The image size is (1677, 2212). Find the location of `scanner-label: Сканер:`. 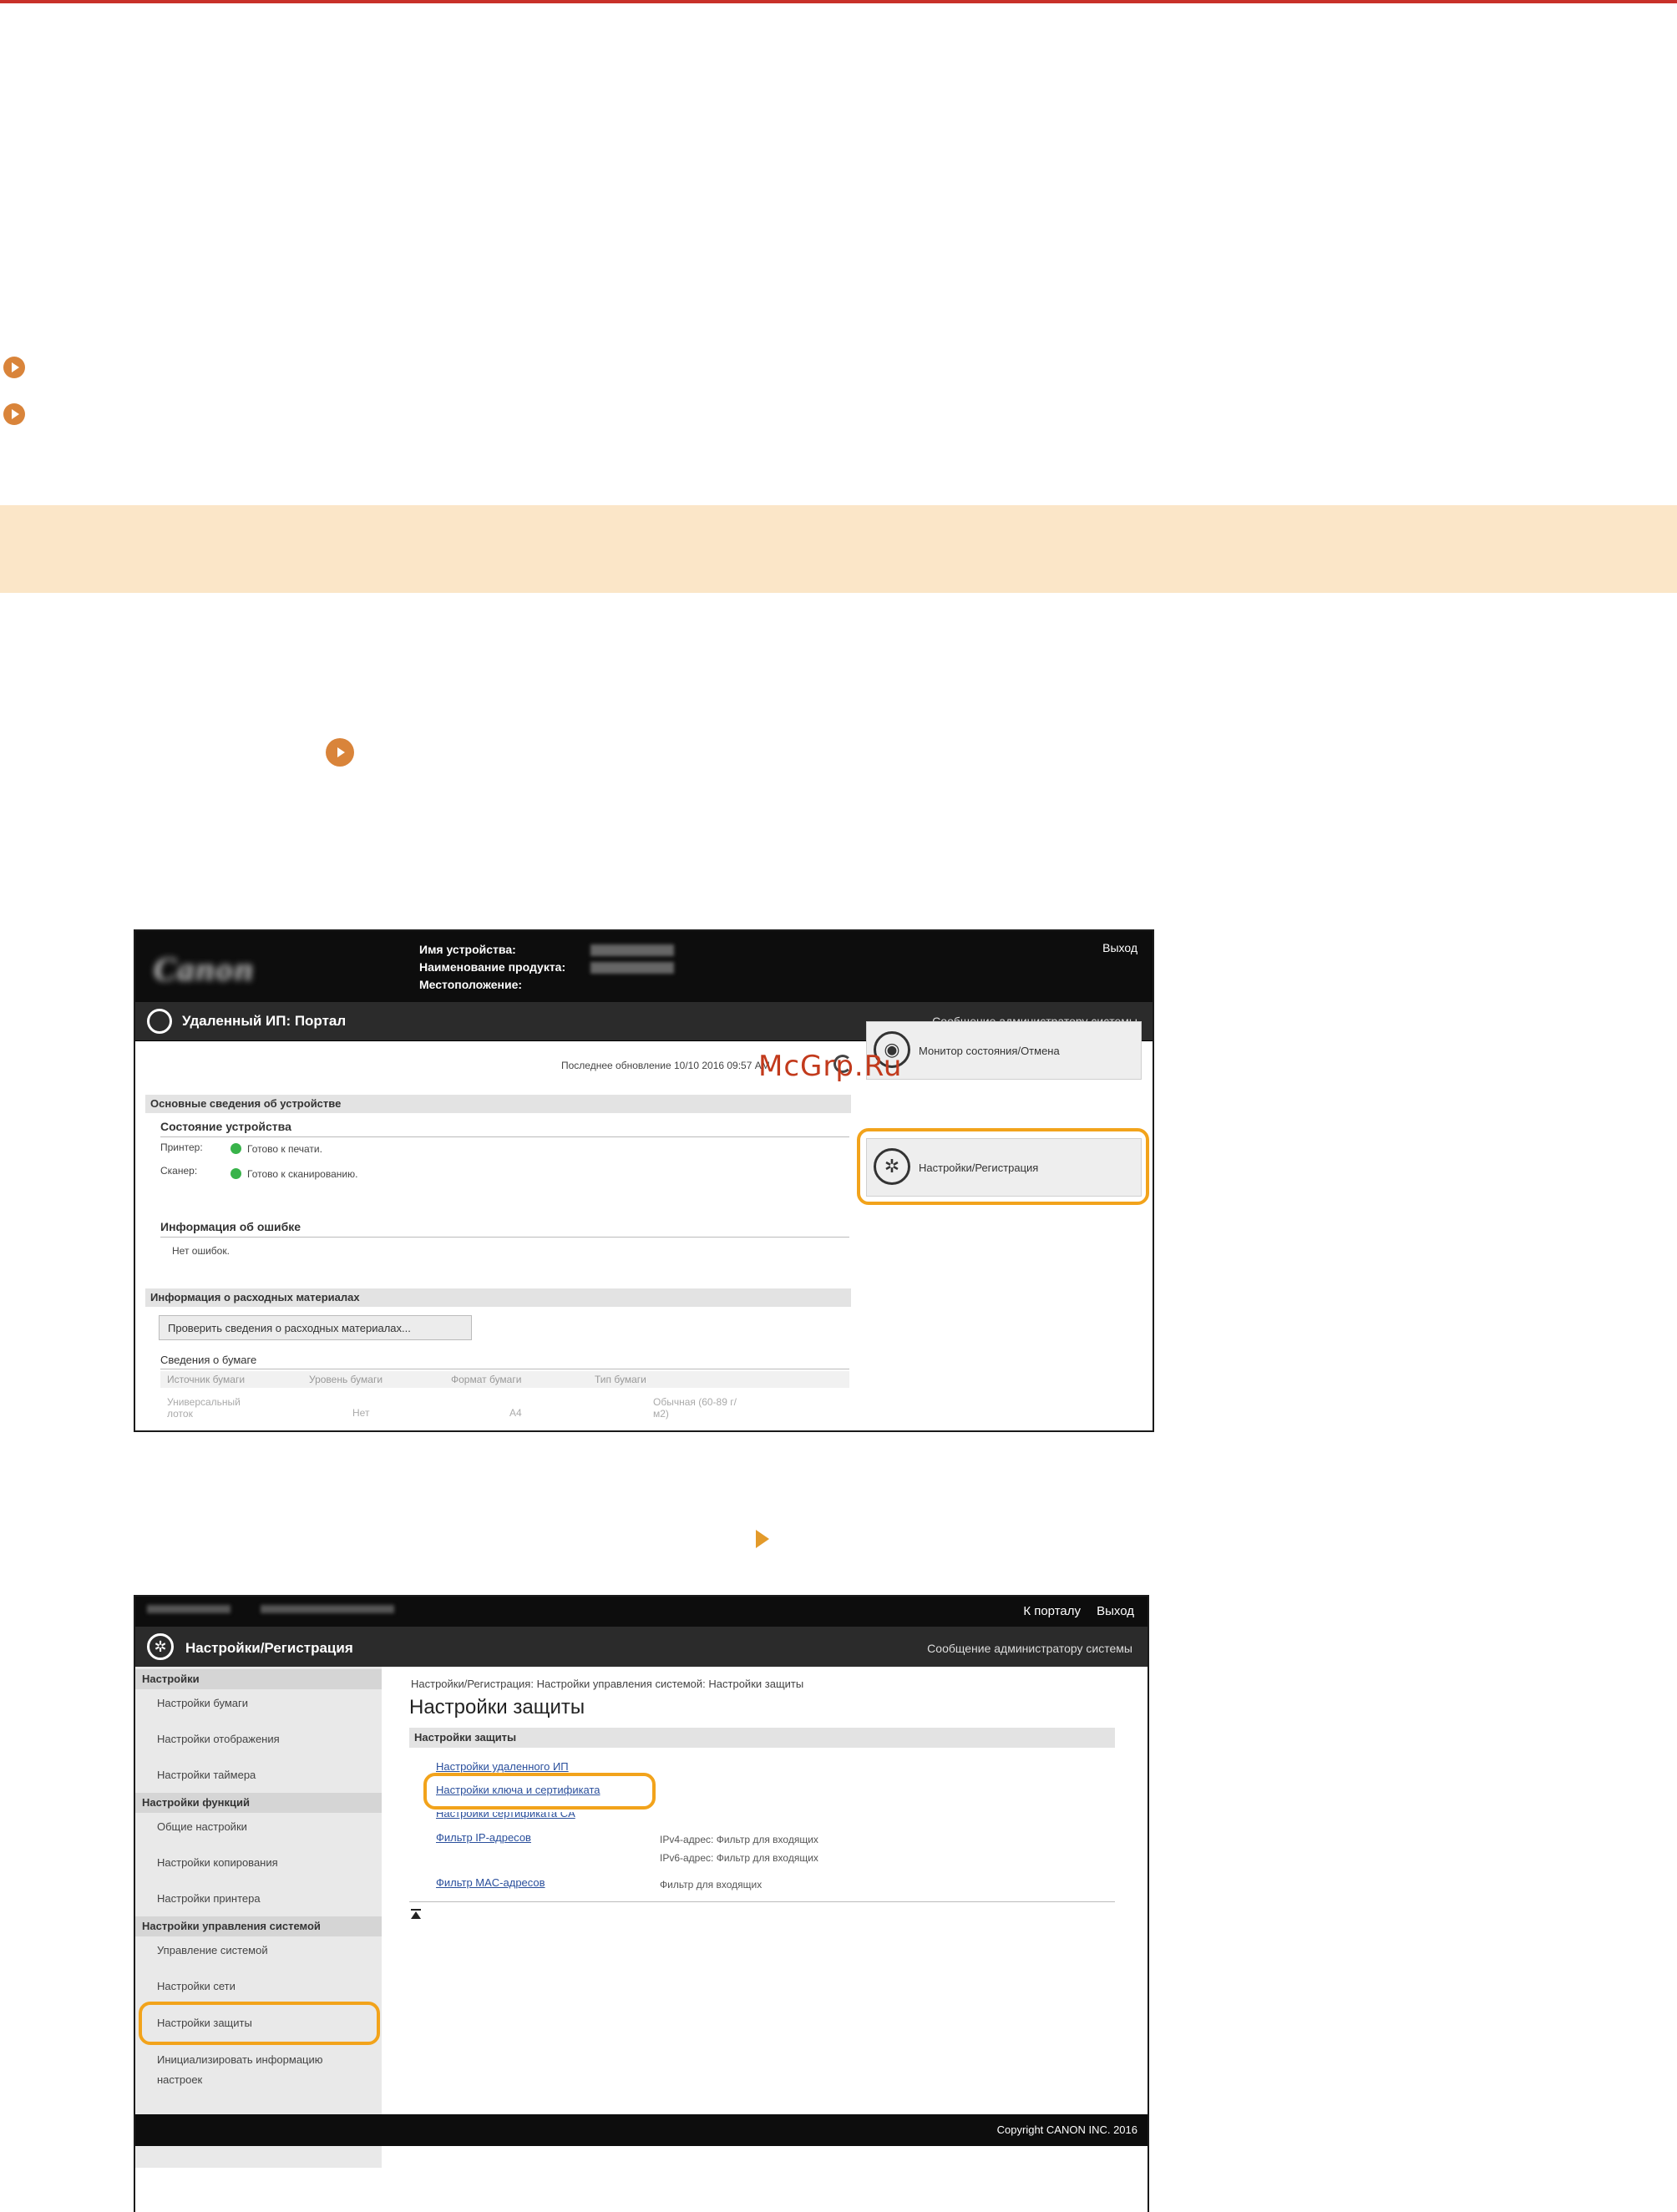

scanner-label: Сканер: is located at coordinates (179, 1171).